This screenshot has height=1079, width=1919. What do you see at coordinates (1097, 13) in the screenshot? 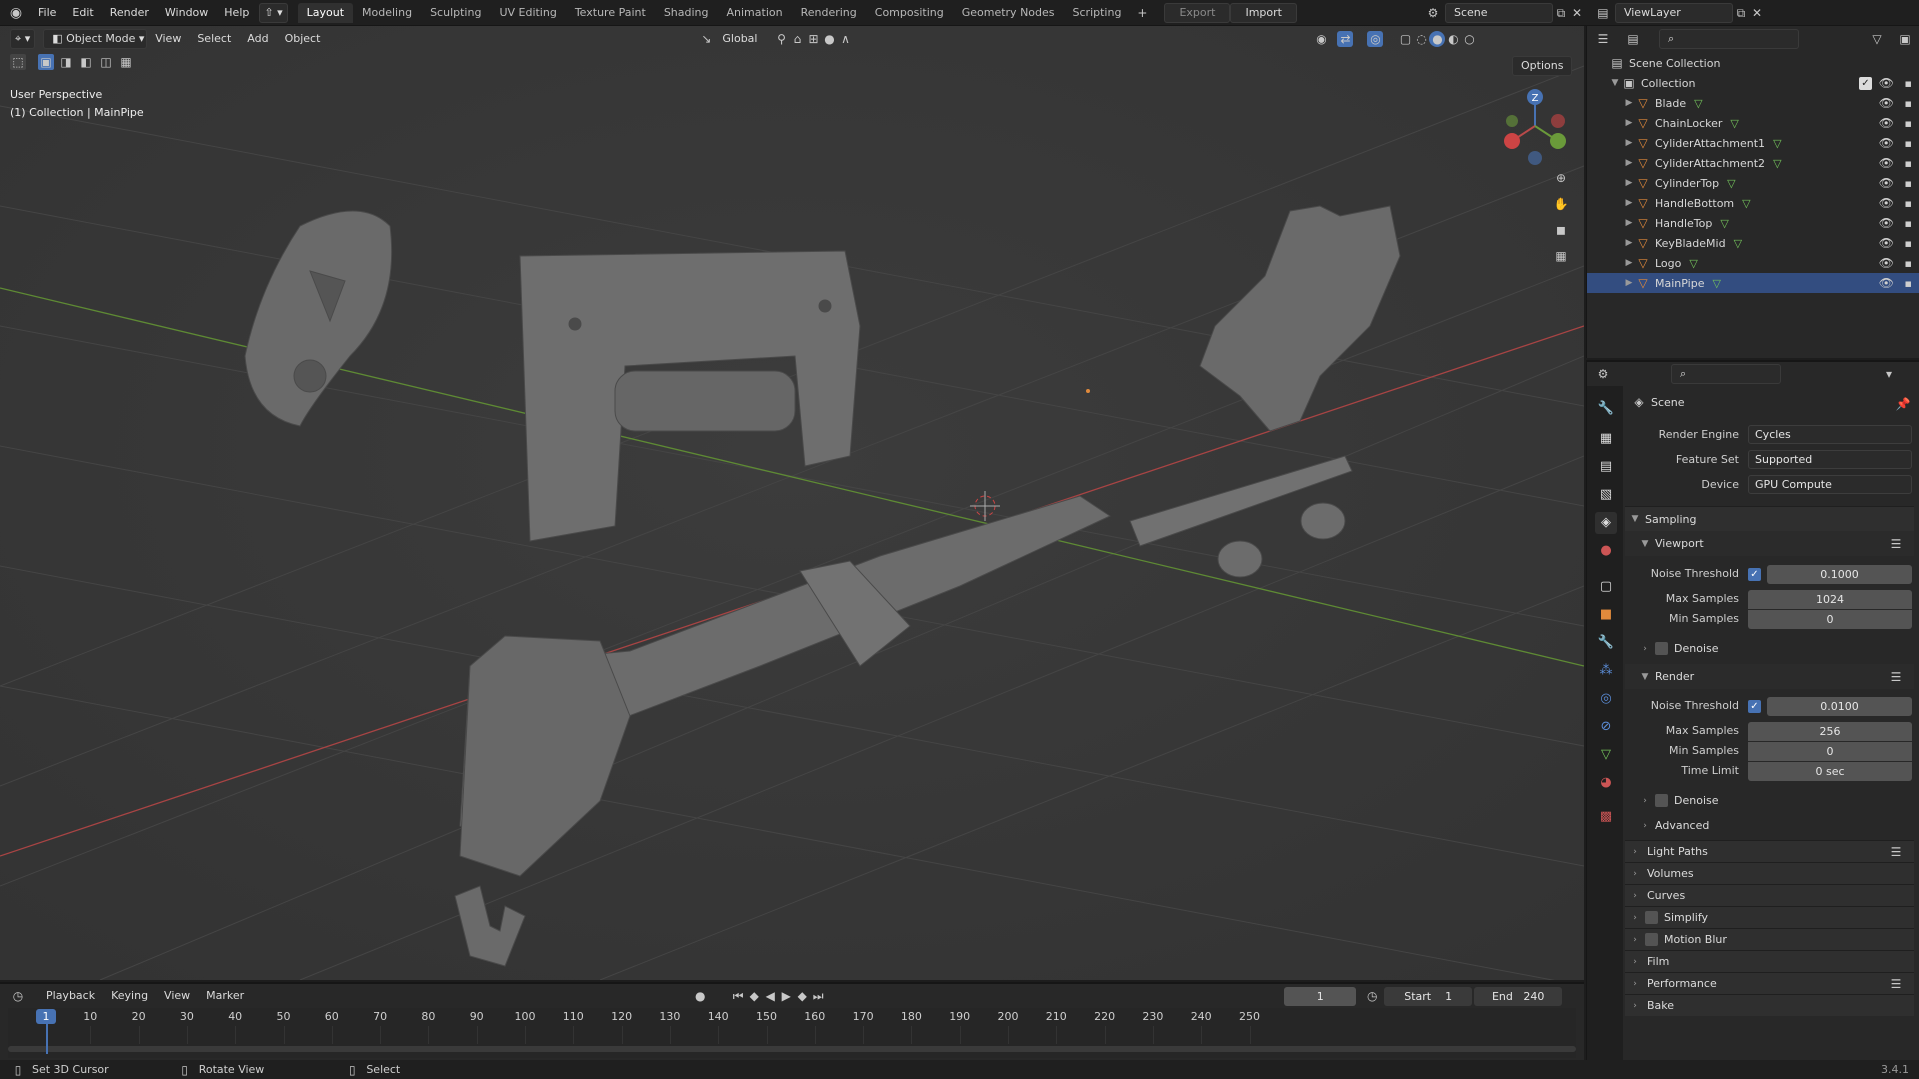
I see `tab-scripting: Scripting` at bounding box center [1097, 13].